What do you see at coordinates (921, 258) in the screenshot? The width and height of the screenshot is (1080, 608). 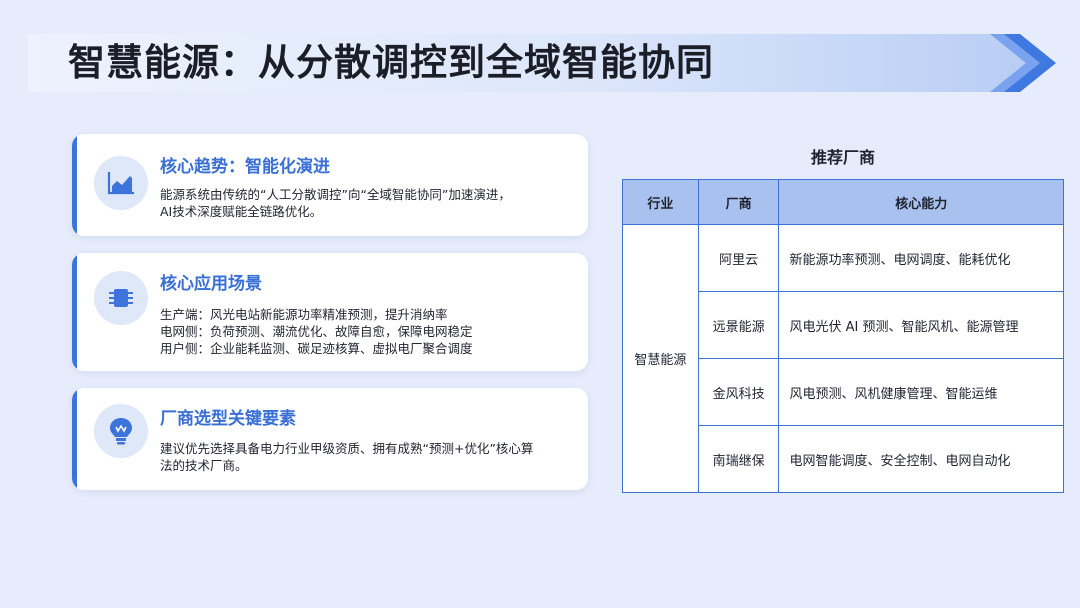 I see `capability-cell: 新能源功率预测、电网调度、能耗优化` at bounding box center [921, 258].